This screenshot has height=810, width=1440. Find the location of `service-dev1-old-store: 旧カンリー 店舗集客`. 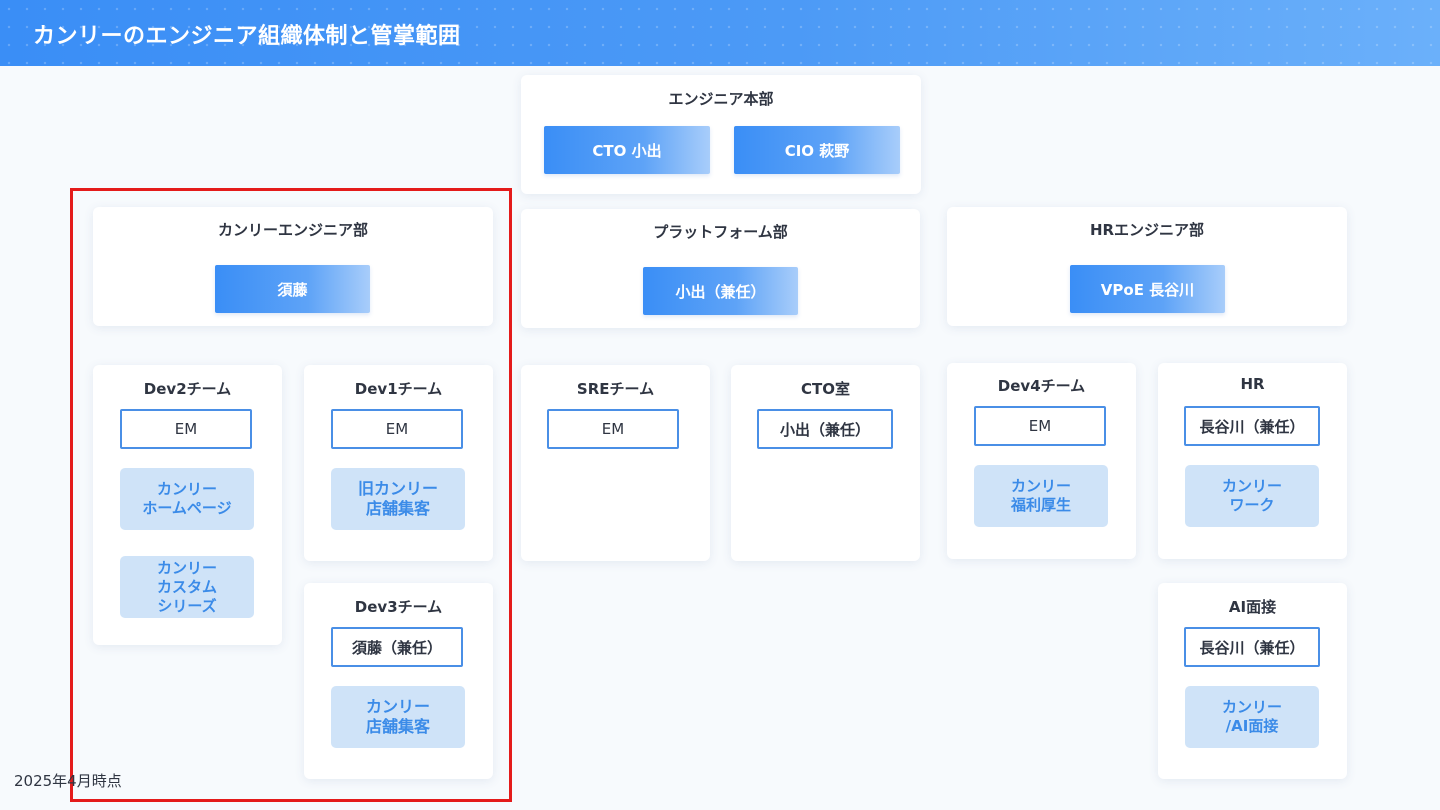

service-dev1-old-store: 旧カンリー 店舗集客 is located at coordinates (398, 499).